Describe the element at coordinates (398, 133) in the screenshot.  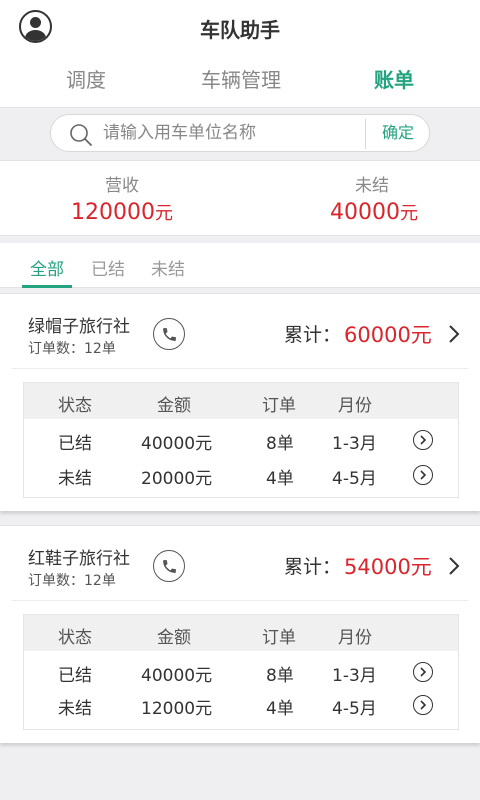
I see `search-confirm-button: 确定` at that location.